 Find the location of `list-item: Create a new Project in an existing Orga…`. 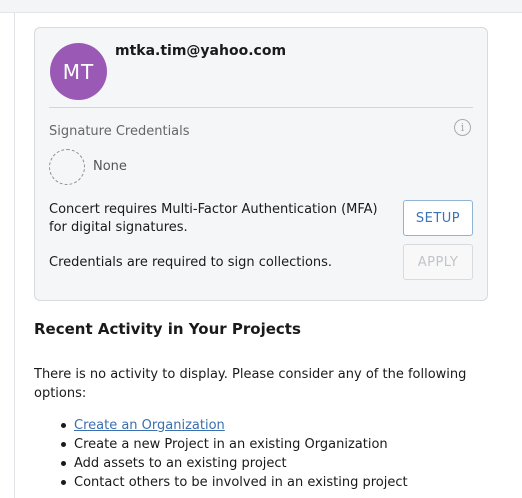

list-item: Create a new Project in an existing Orga… is located at coordinates (221, 444).